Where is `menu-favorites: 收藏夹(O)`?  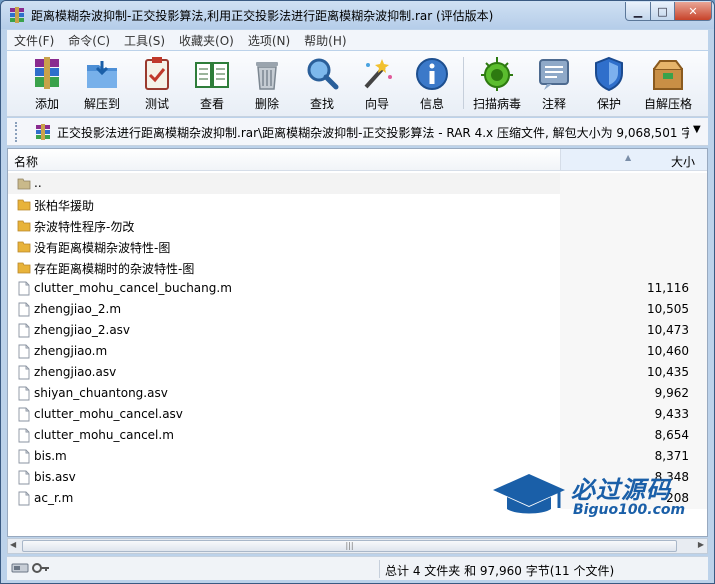
menu-favorites: 收藏夹(O) is located at coordinates (206, 40).